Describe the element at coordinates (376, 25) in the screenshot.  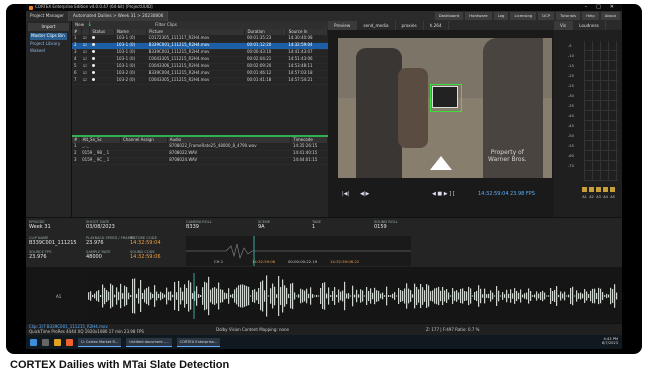
I see `tab-send-media: send_media` at that location.